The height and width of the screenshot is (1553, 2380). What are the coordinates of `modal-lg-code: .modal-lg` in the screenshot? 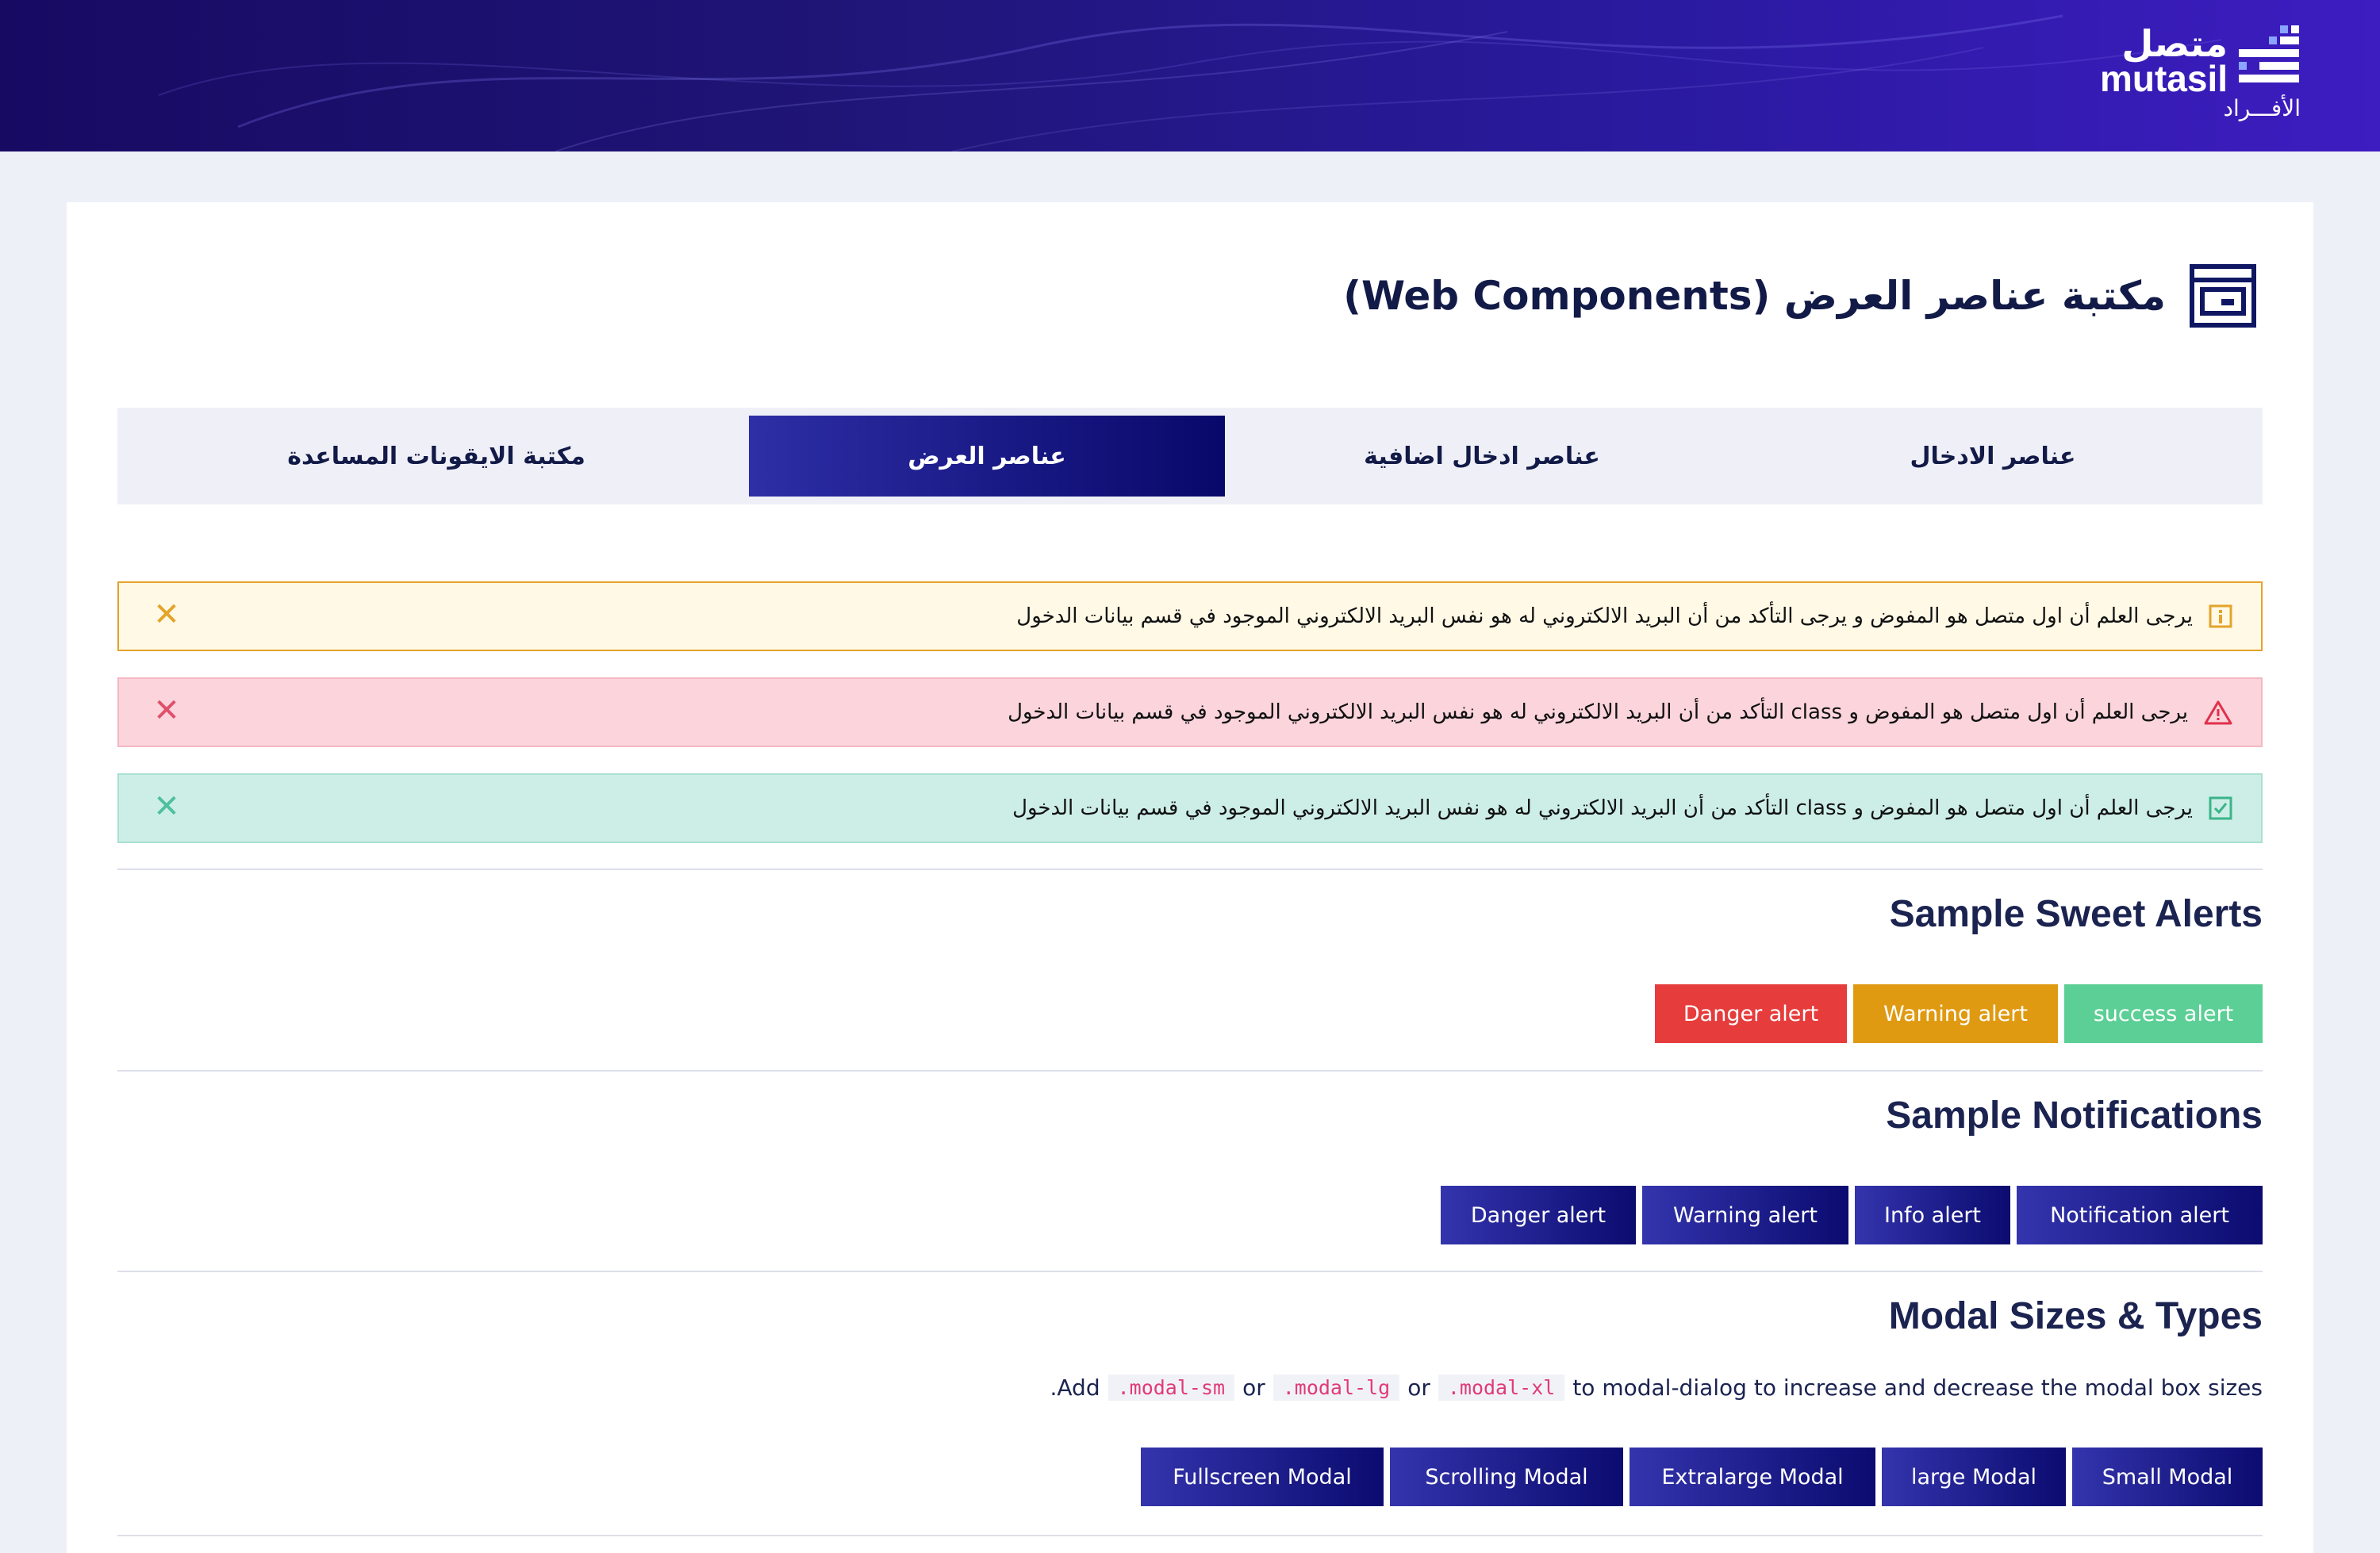 It's located at (1336, 1388).